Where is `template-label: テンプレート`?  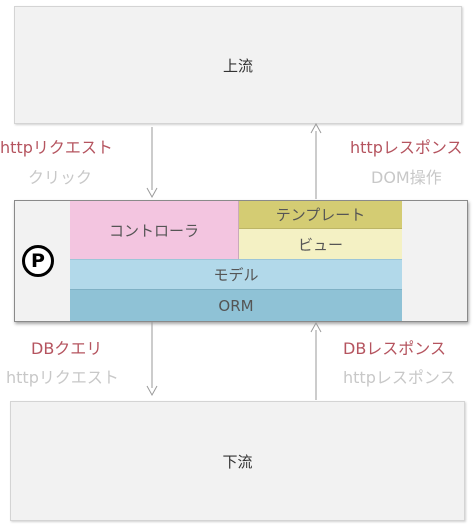
template-label: テンプレート is located at coordinates (320, 215).